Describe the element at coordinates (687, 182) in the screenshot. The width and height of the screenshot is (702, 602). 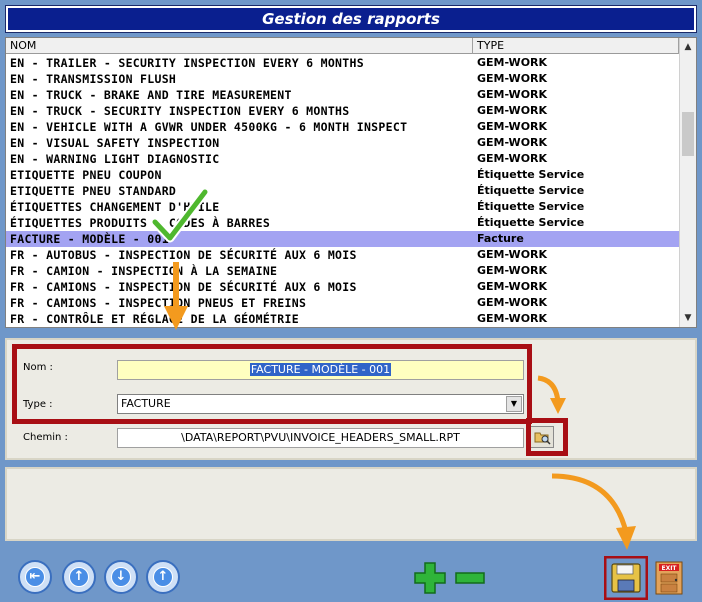
I see `vertical-scrollbar: ▲ ▼` at that location.